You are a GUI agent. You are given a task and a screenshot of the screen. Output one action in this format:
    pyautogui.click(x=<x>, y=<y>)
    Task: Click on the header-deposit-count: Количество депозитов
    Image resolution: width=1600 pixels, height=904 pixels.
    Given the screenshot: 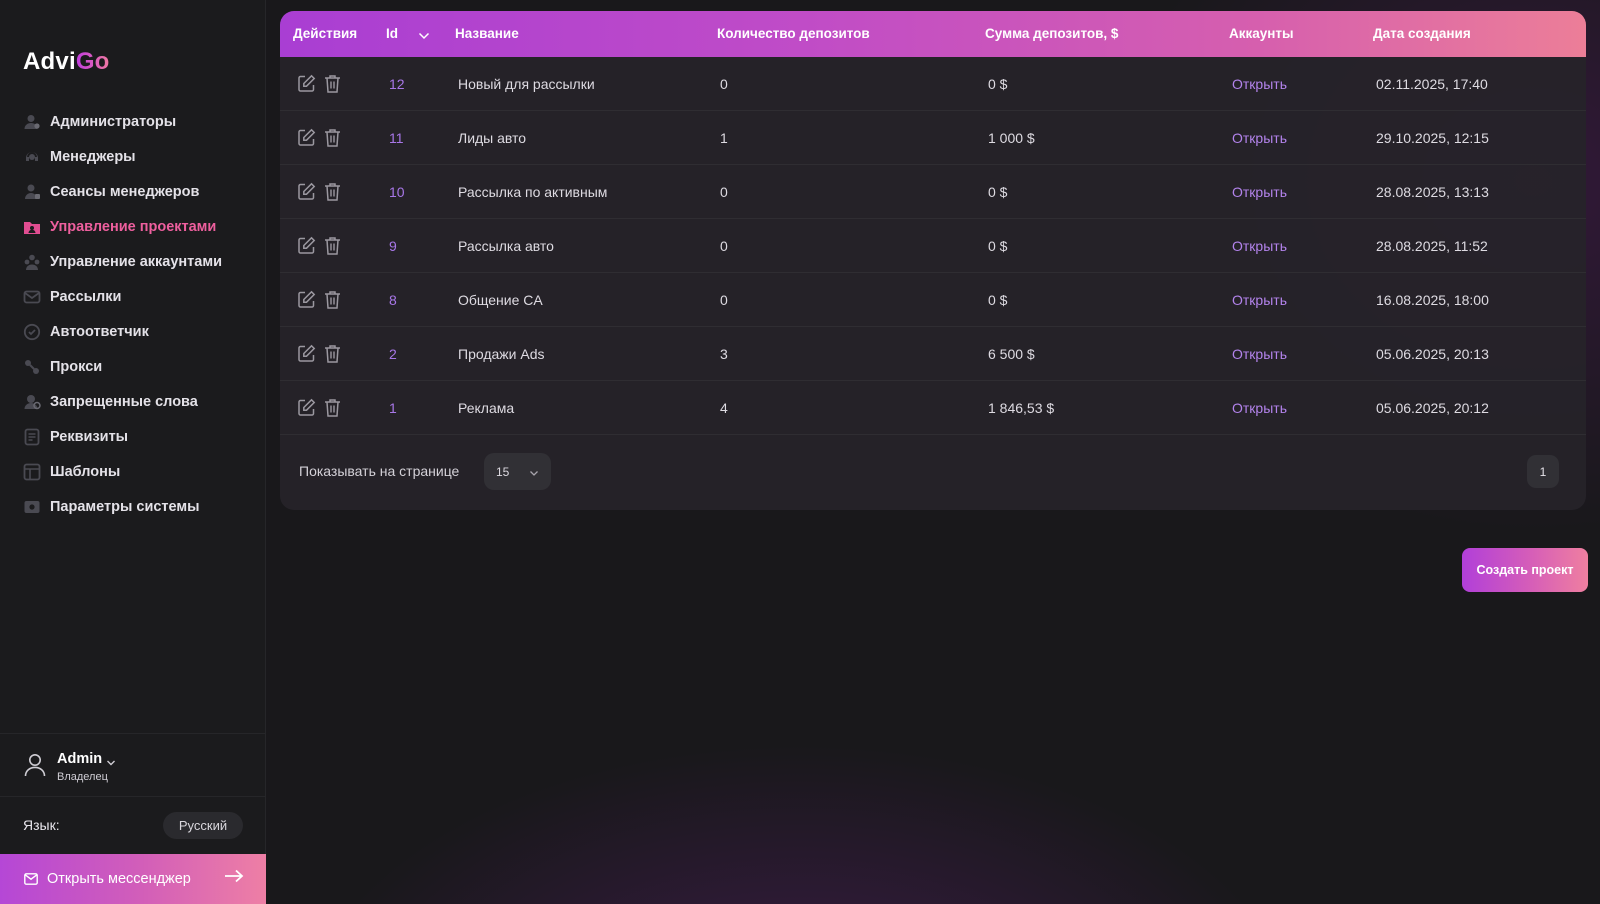 What is the action you would take?
    pyautogui.click(x=793, y=33)
    